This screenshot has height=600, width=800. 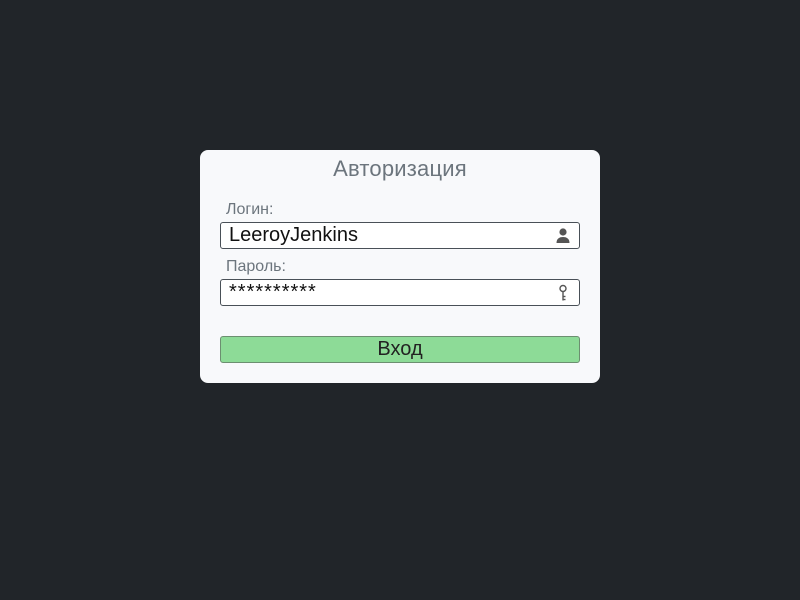 What do you see at coordinates (563, 293) in the screenshot?
I see `key-icon` at bounding box center [563, 293].